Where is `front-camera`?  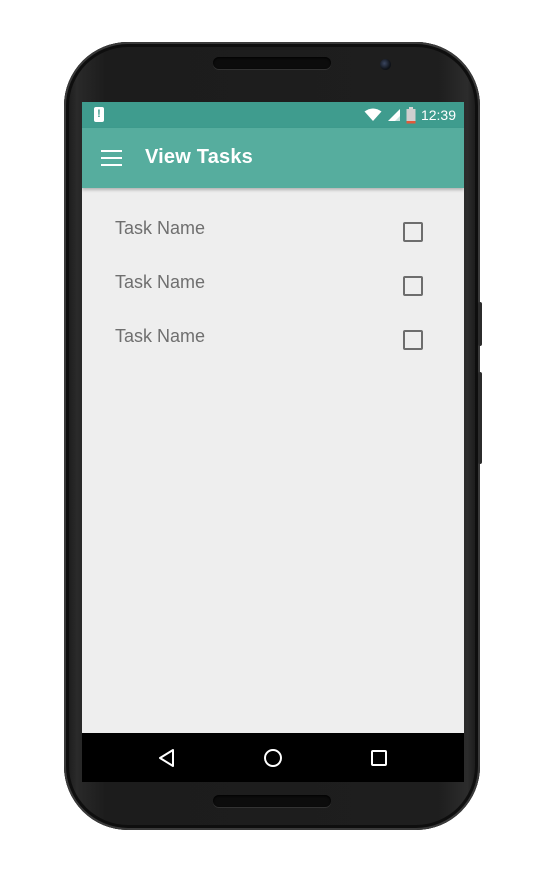
front-camera is located at coordinates (385, 64).